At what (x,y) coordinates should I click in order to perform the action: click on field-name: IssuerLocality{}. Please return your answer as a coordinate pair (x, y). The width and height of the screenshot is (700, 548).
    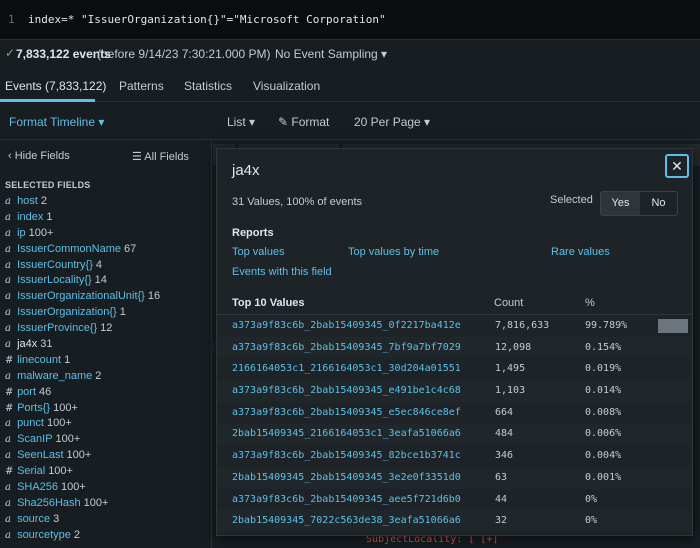
    Looking at the image, I should click on (54, 280).